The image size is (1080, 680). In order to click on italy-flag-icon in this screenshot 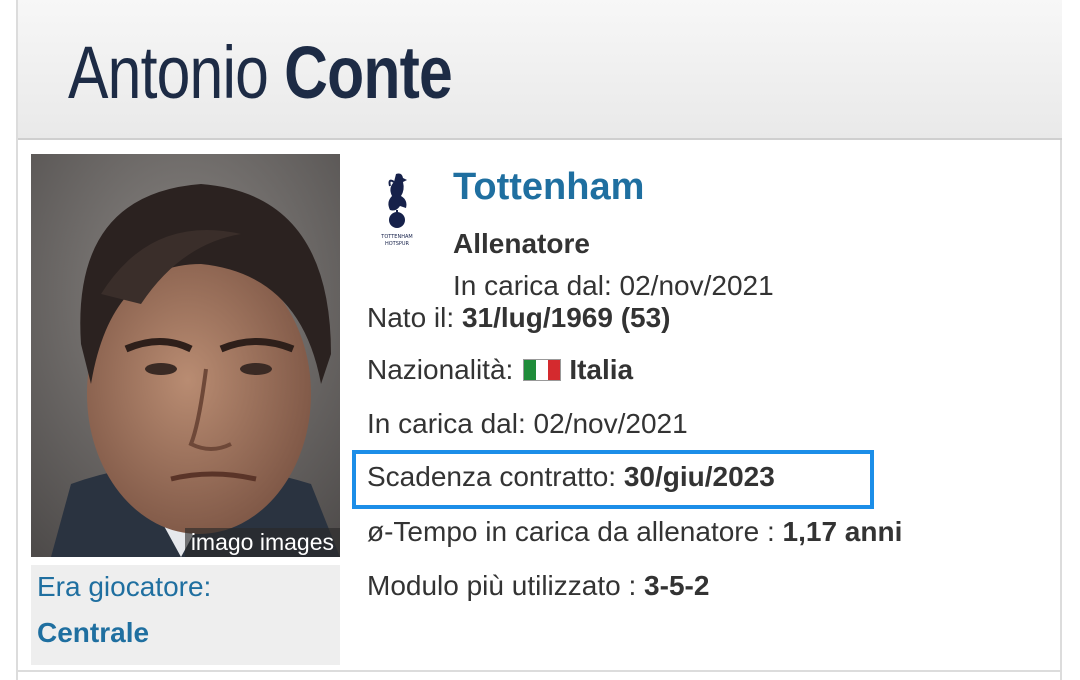, I will do `click(542, 370)`.